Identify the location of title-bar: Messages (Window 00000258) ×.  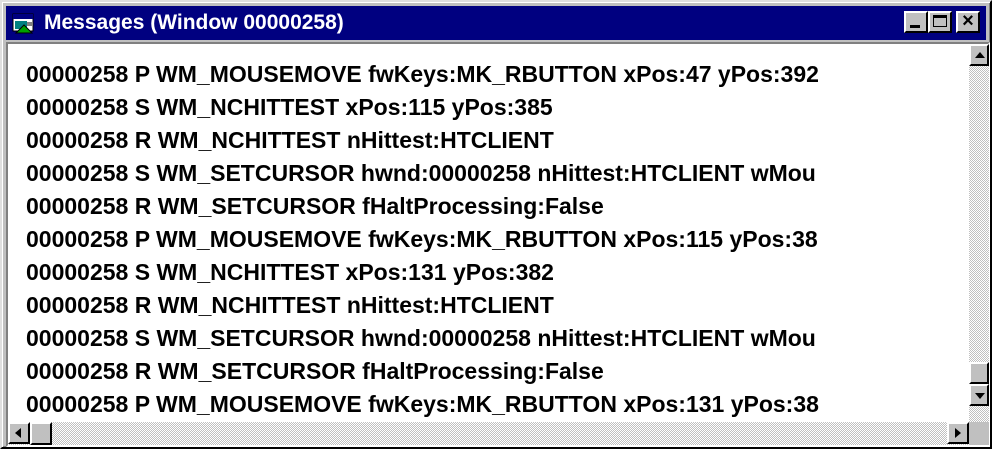
(496, 23).